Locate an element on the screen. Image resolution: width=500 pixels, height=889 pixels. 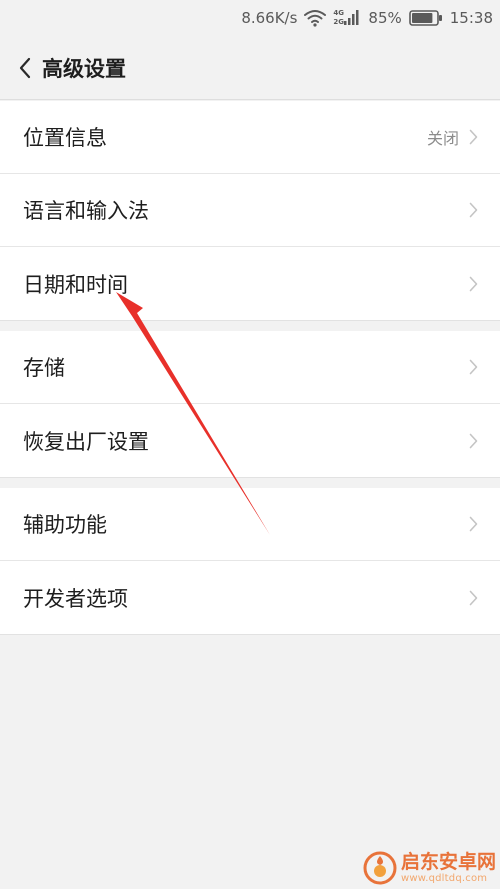
network-speed: 8.66K/s is located at coordinates (269, 18).